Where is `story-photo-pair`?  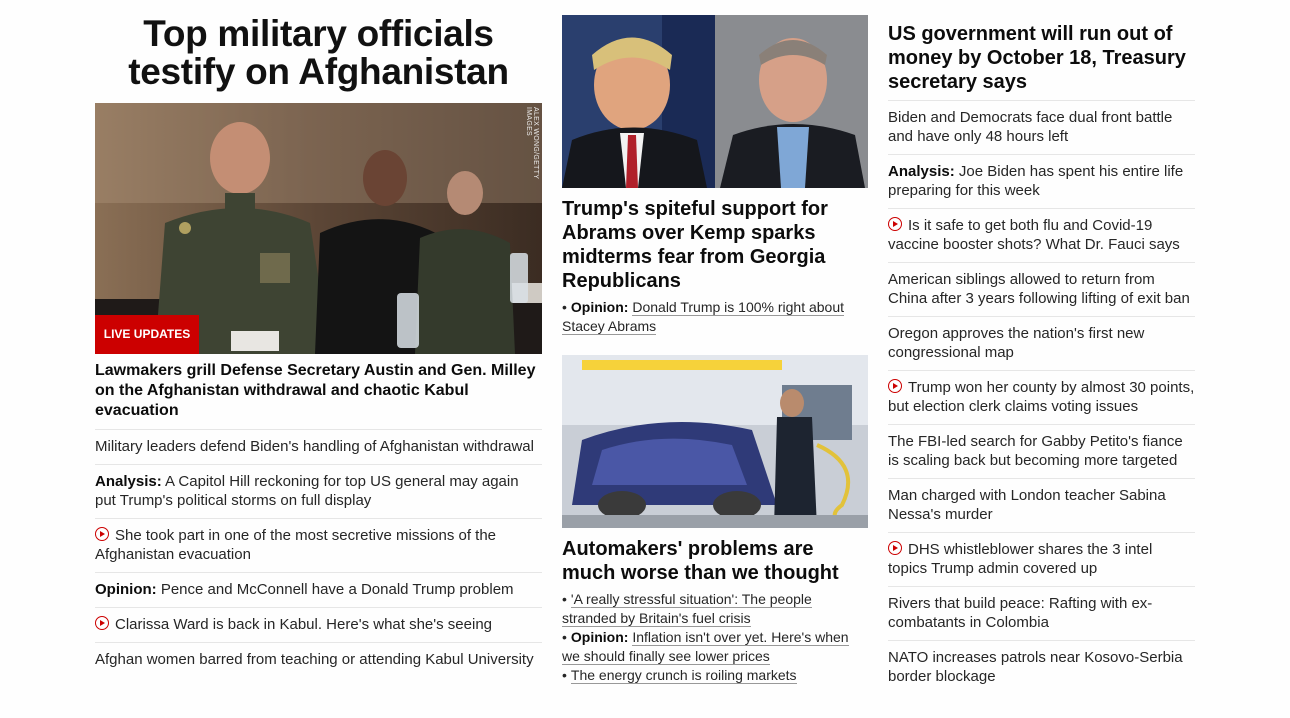
story-photo-pair is located at coordinates (715, 101).